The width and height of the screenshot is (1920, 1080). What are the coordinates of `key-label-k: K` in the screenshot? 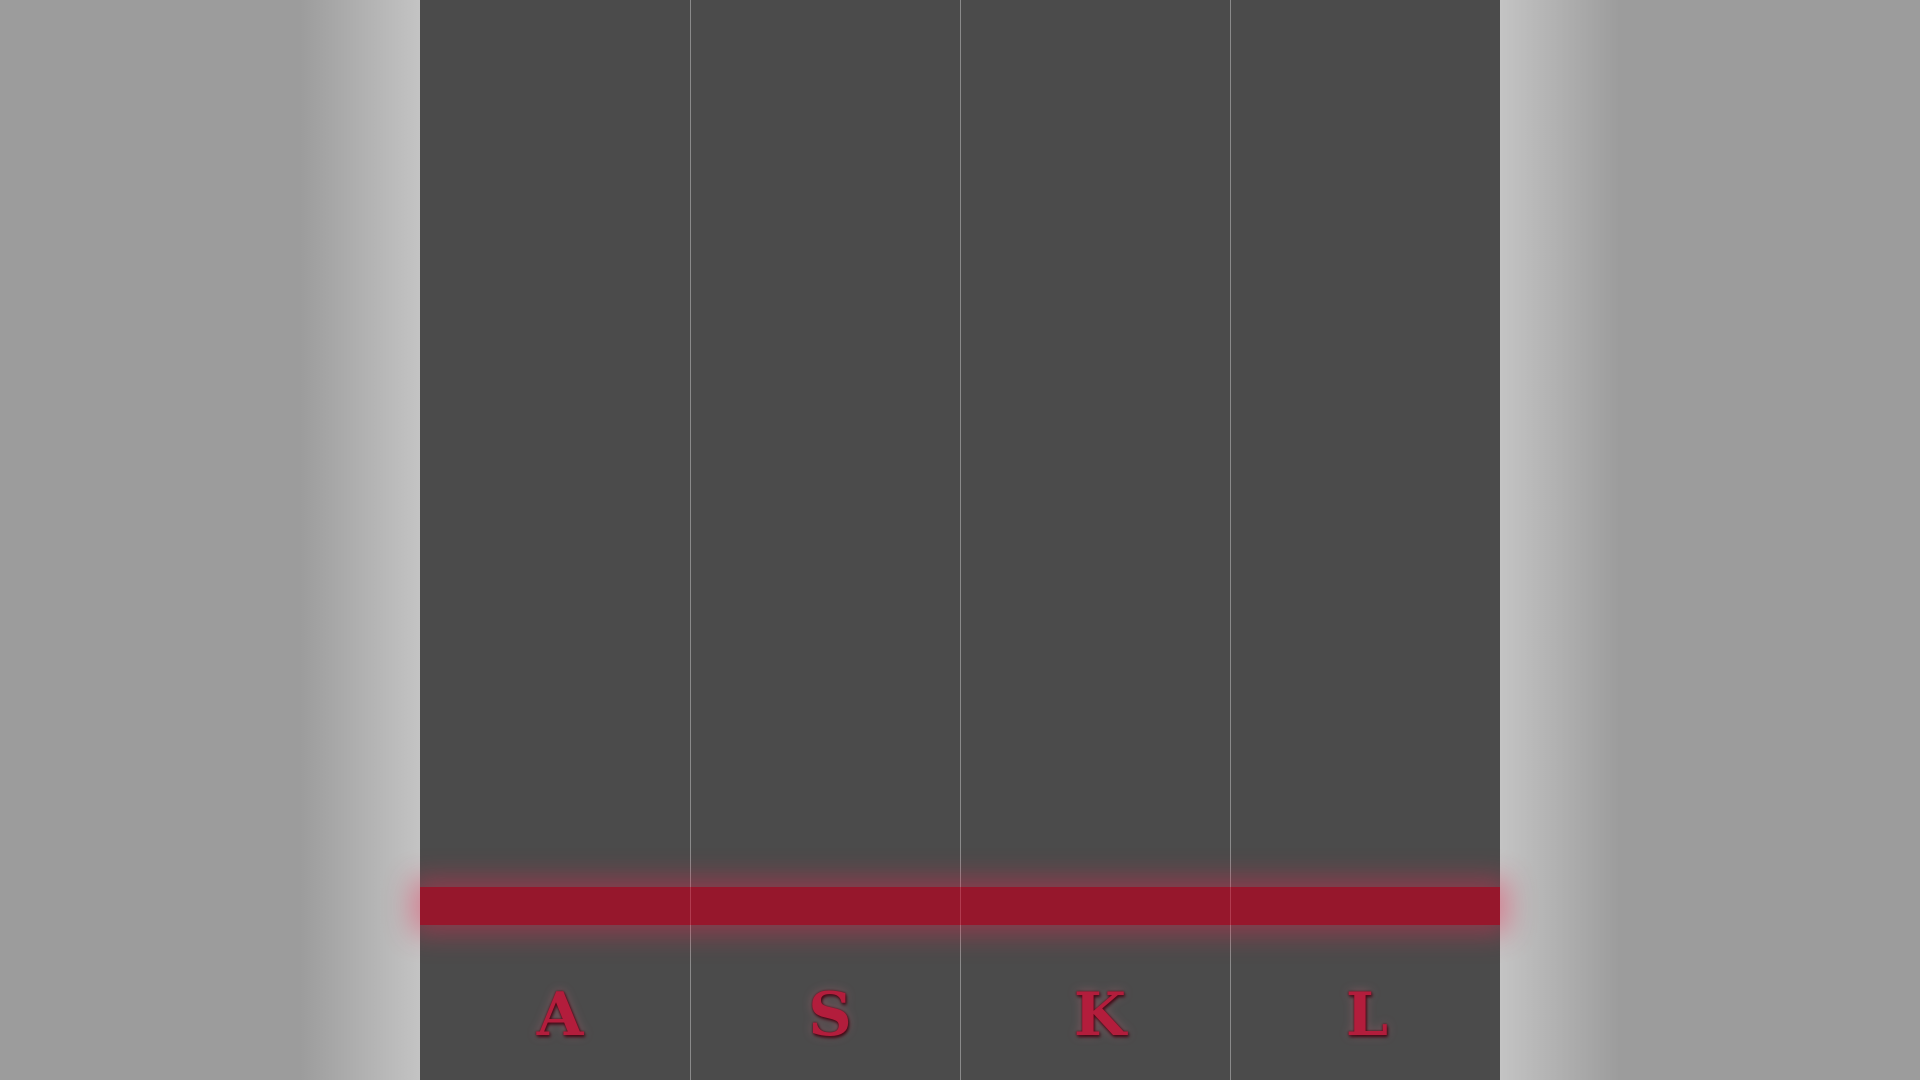 It's located at (1100, 1015).